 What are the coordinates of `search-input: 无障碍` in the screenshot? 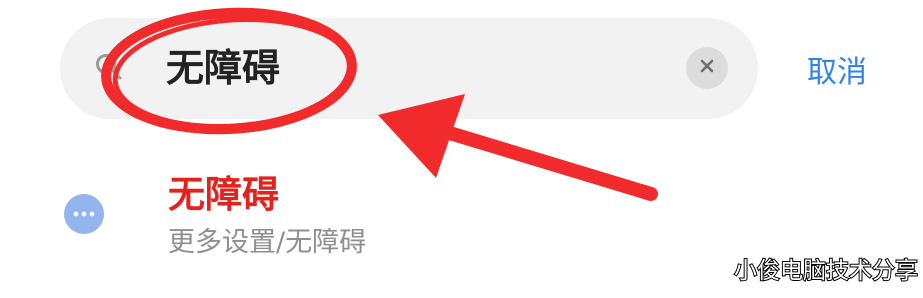 It's located at (223, 68).